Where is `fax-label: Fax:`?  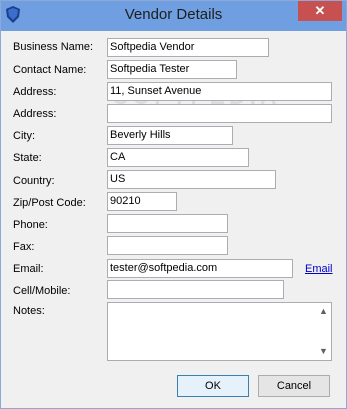
fax-label: Fax: is located at coordinates (24, 247).